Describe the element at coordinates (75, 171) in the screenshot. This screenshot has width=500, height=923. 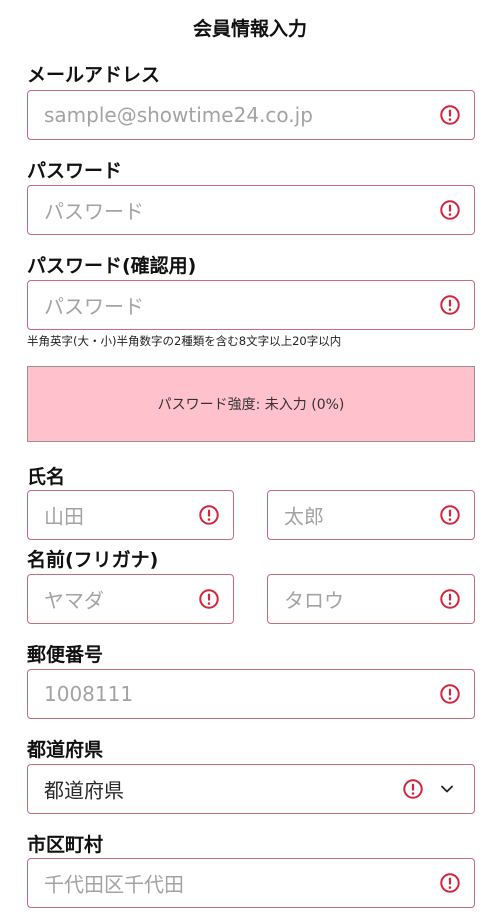
I see `password-label: パスワード` at that location.